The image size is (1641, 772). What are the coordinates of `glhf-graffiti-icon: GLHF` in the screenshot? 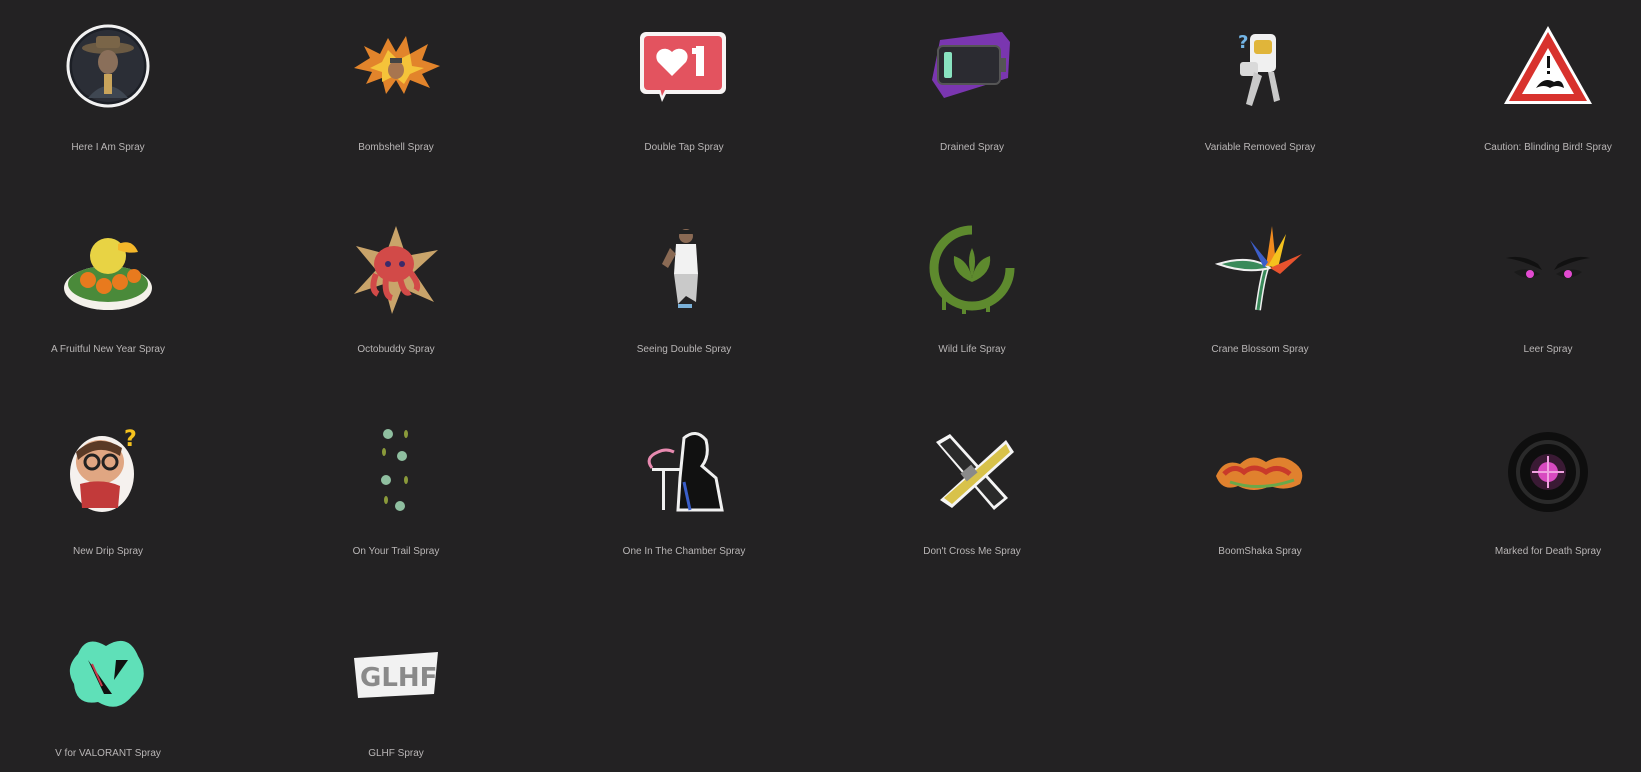 It's located at (396, 674).